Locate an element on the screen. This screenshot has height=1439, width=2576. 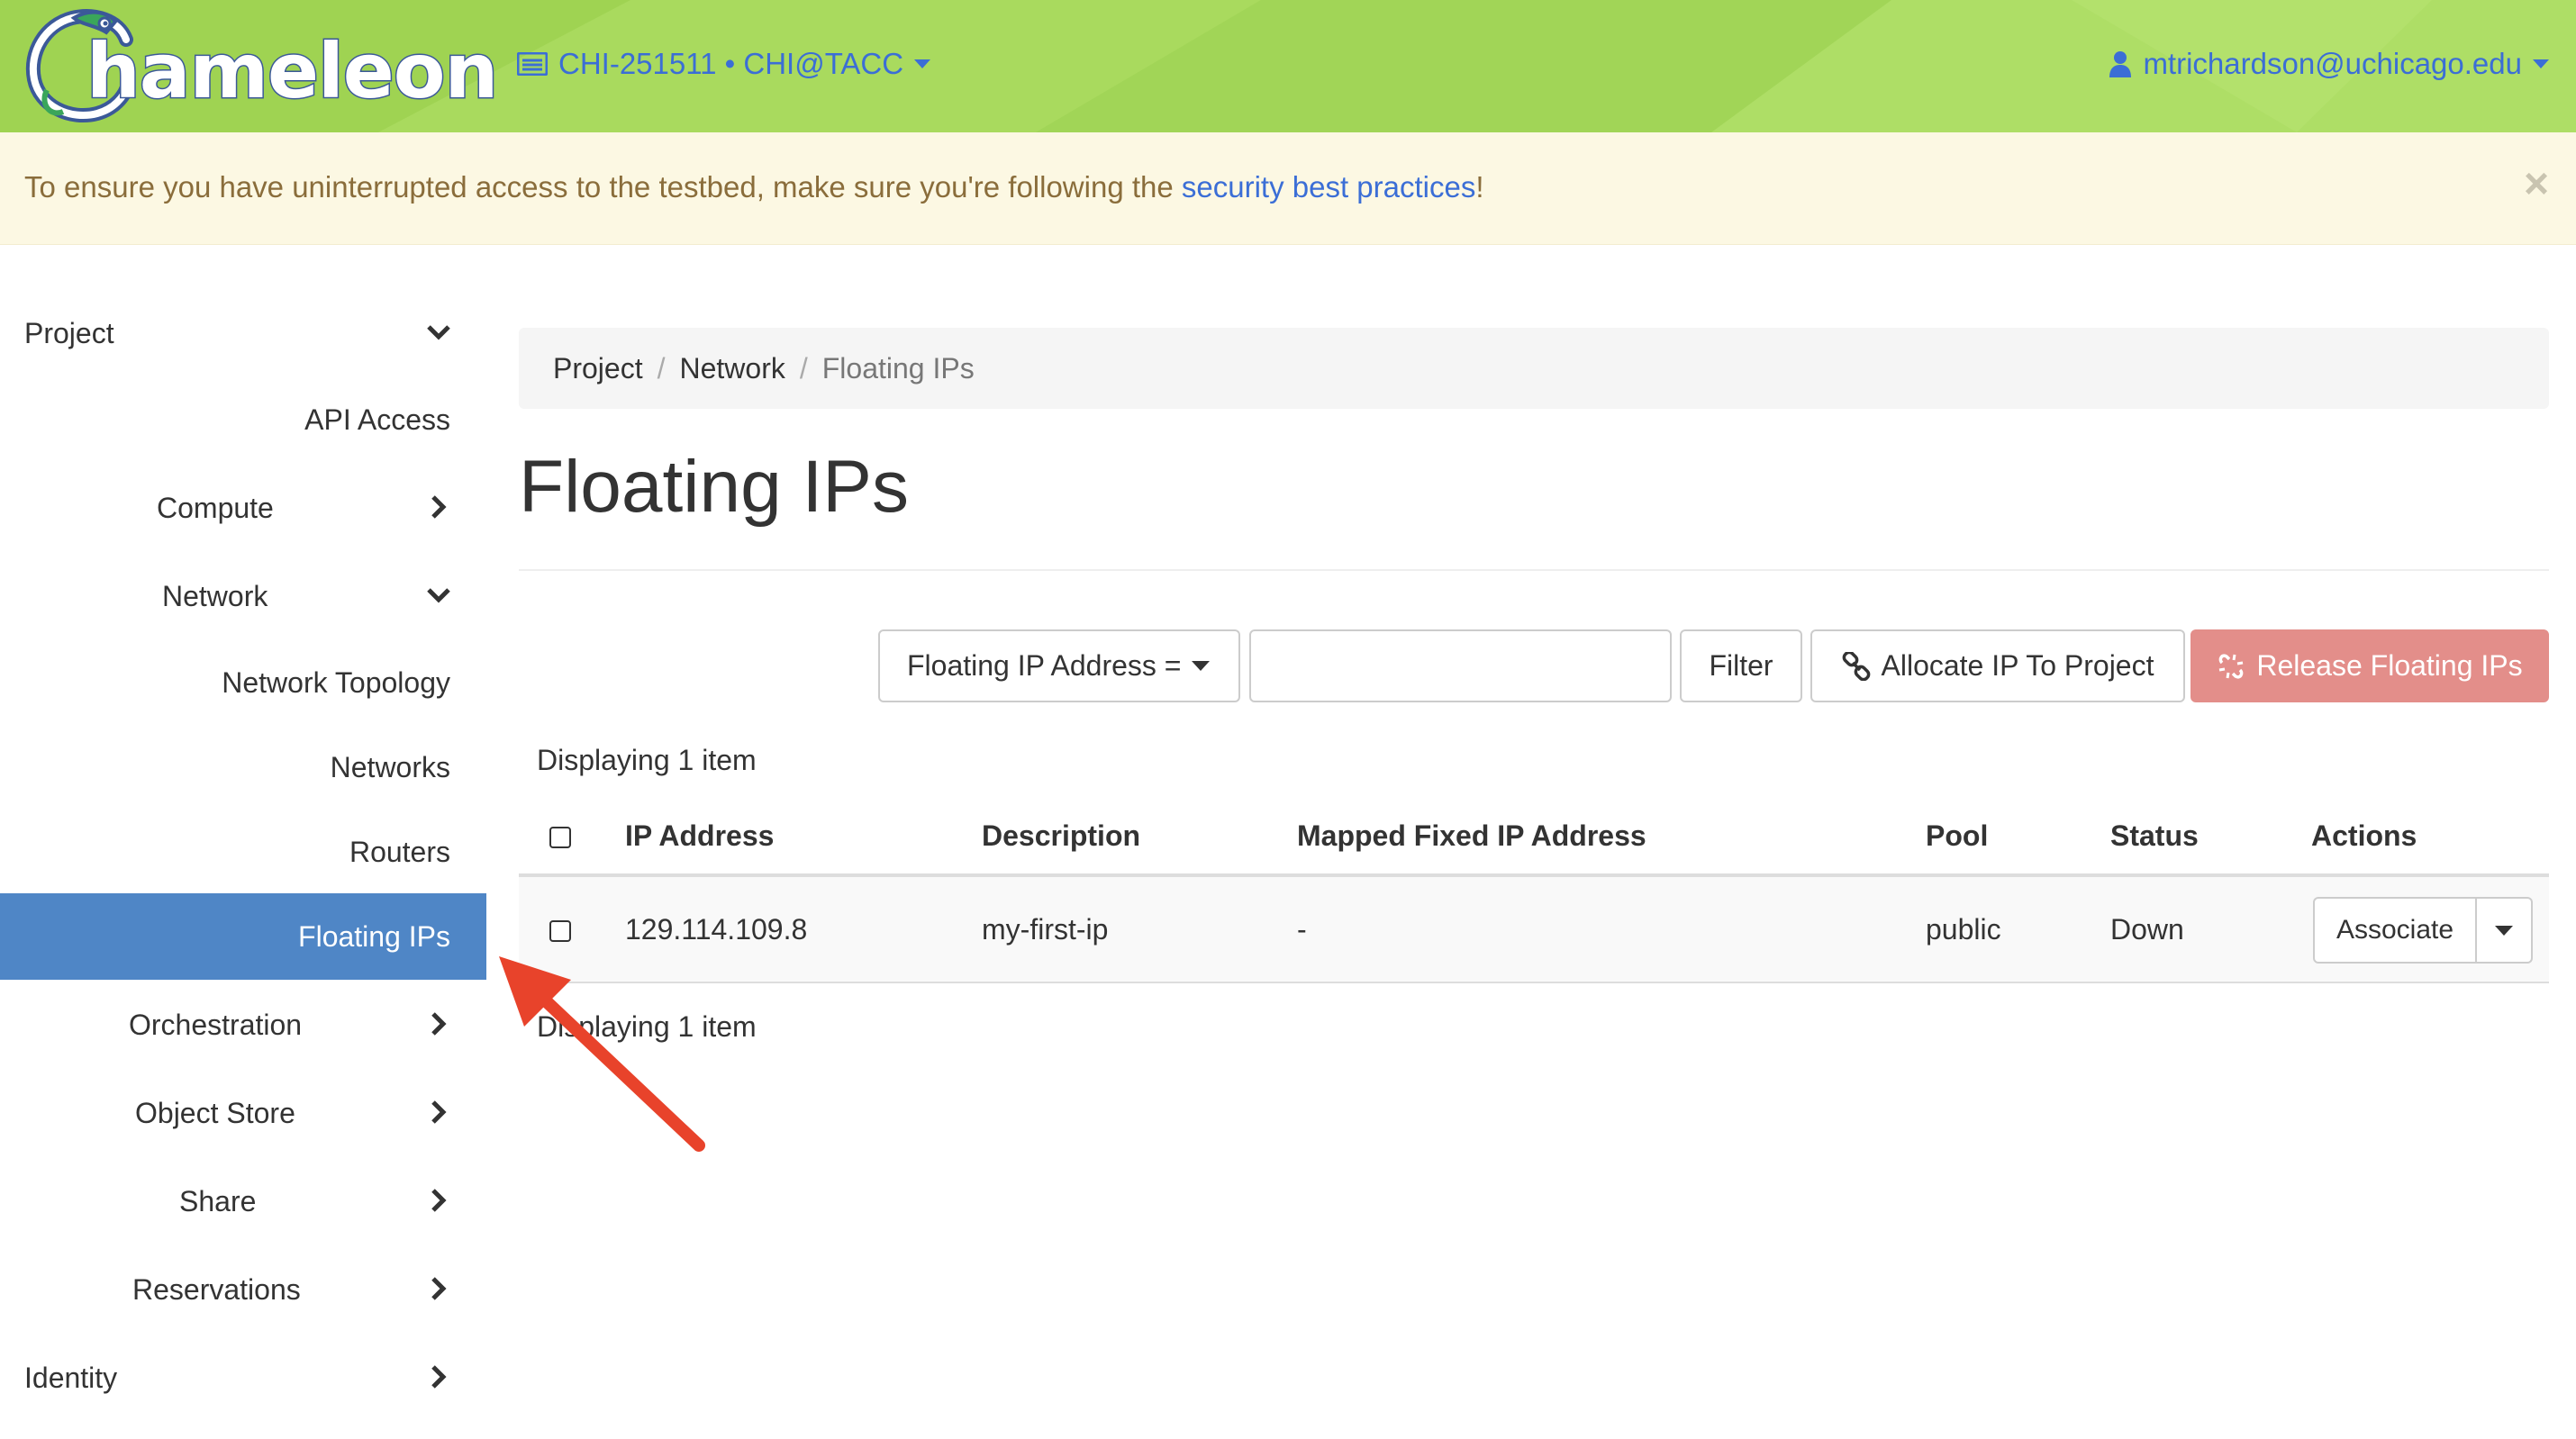
column-mapped-fixed-ip: Mapped Fixed IP Address is located at coordinates (1471, 836).